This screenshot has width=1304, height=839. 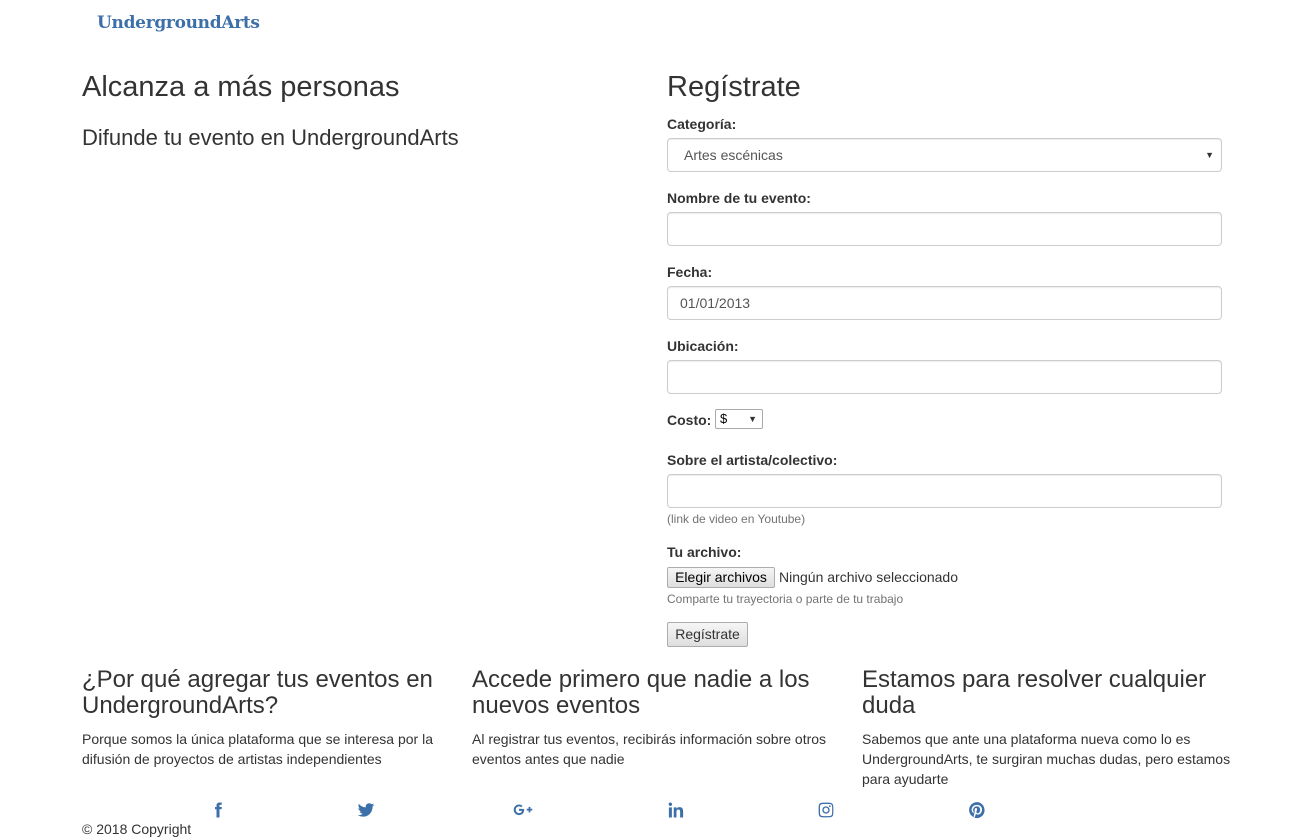 I want to click on pinterest-icon, so click(x=977, y=810).